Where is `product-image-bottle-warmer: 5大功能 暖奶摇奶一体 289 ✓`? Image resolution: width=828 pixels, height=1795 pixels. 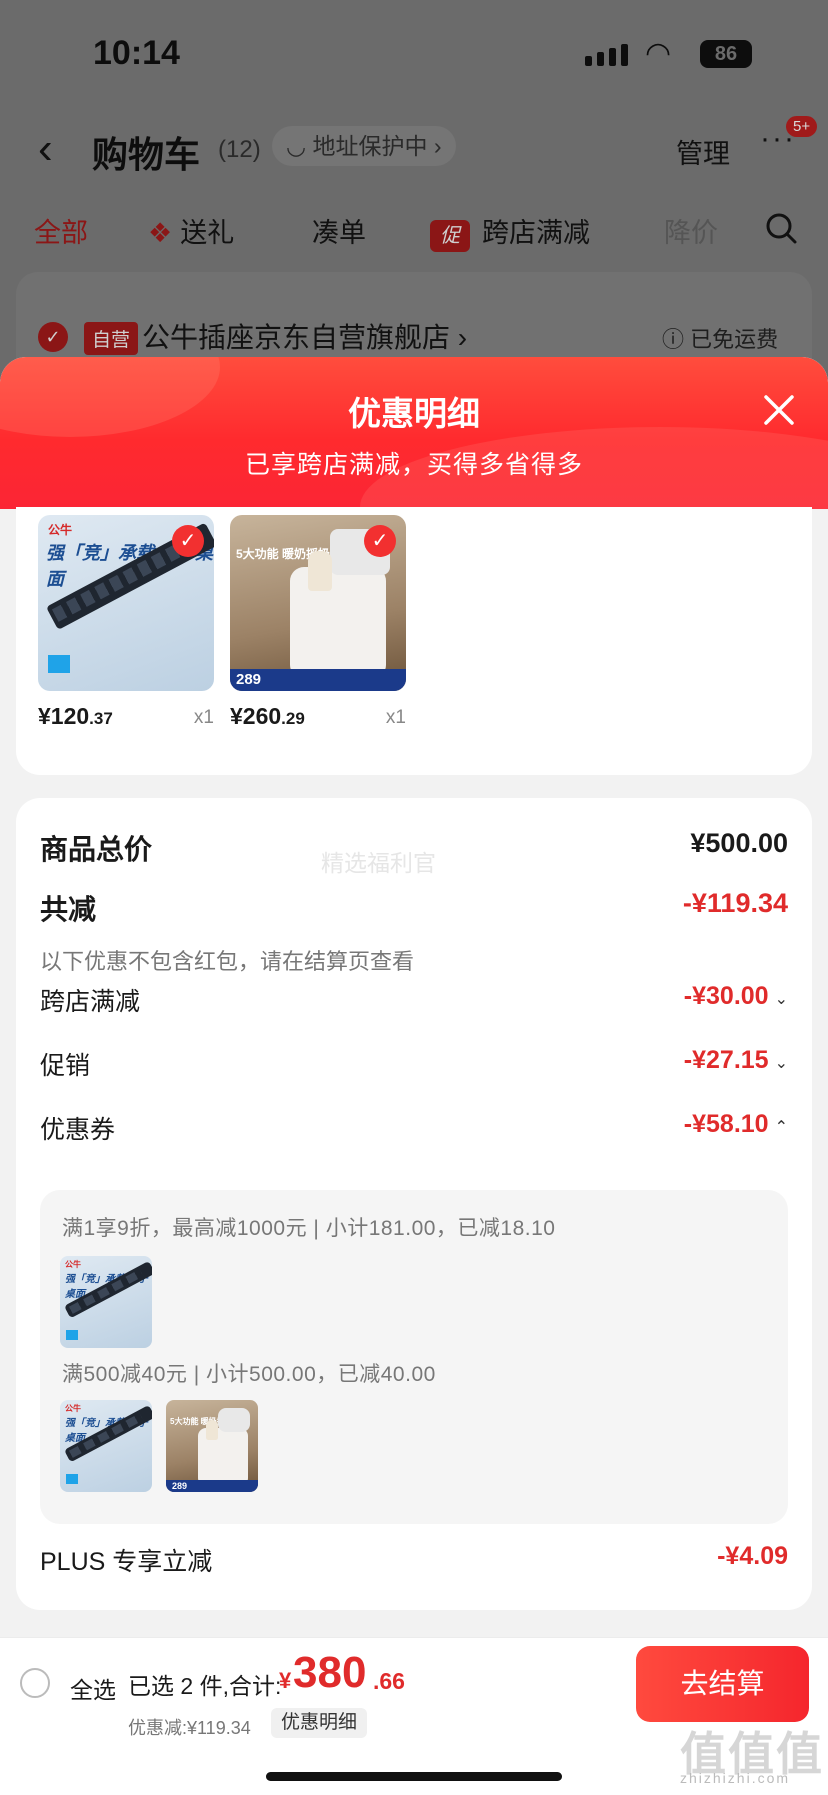 product-image-bottle-warmer: 5大功能 暖奶摇奶一体 289 ✓ is located at coordinates (318, 603).